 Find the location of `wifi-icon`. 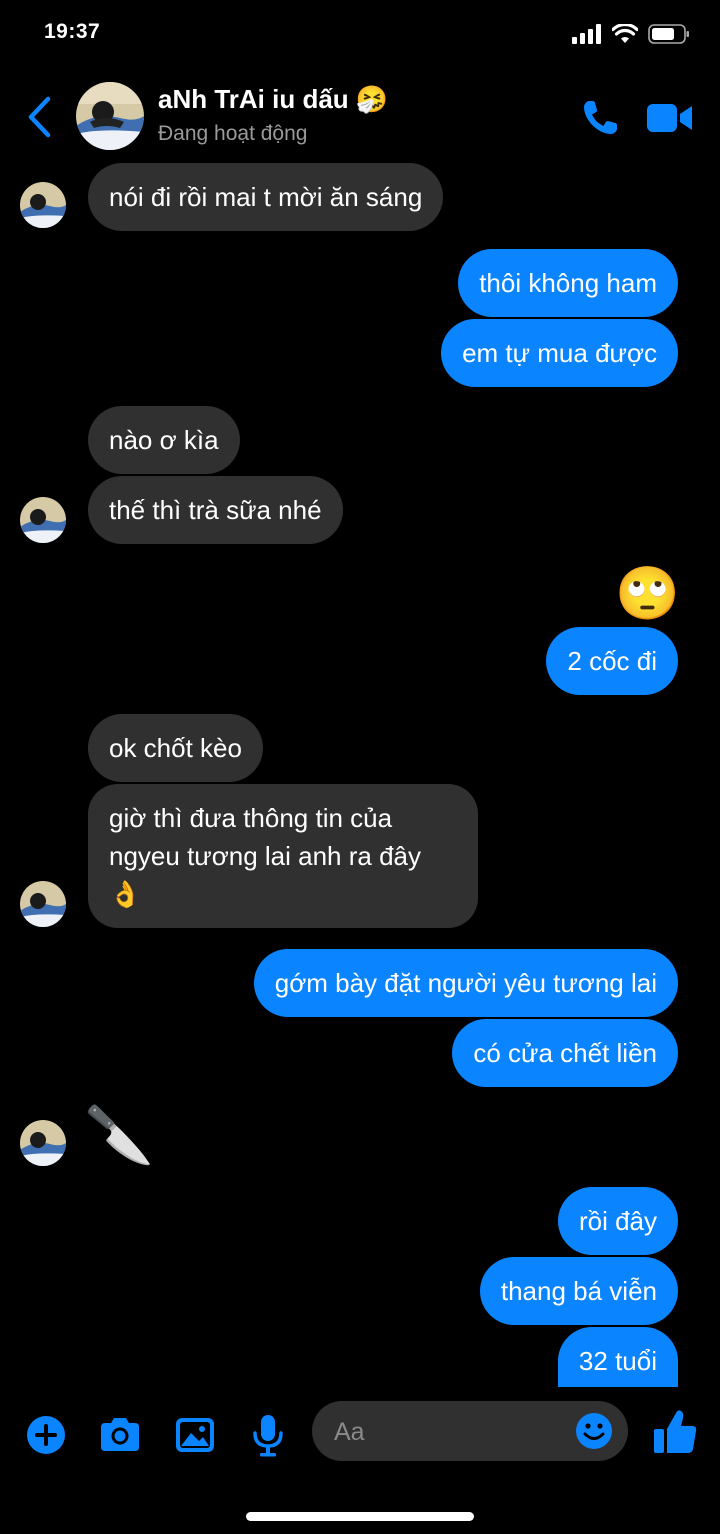

wifi-icon is located at coordinates (625, 33).